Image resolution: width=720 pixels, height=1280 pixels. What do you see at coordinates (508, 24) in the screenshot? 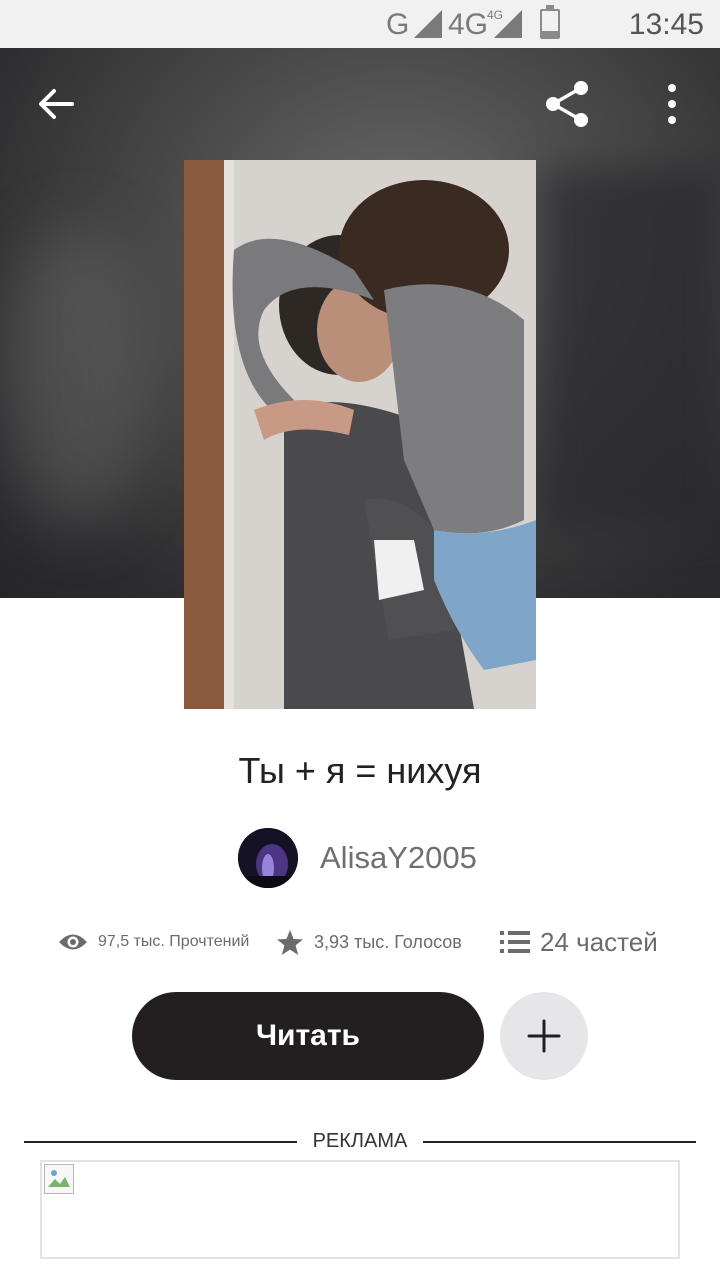
I see `signal-4g-icon` at bounding box center [508, 24].